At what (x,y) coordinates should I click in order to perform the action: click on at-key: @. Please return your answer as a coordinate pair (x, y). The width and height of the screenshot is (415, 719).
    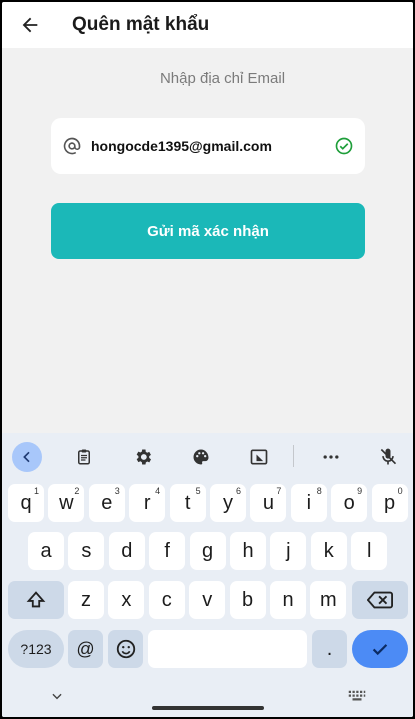
    Looking at the image, I should click on (85, 649).